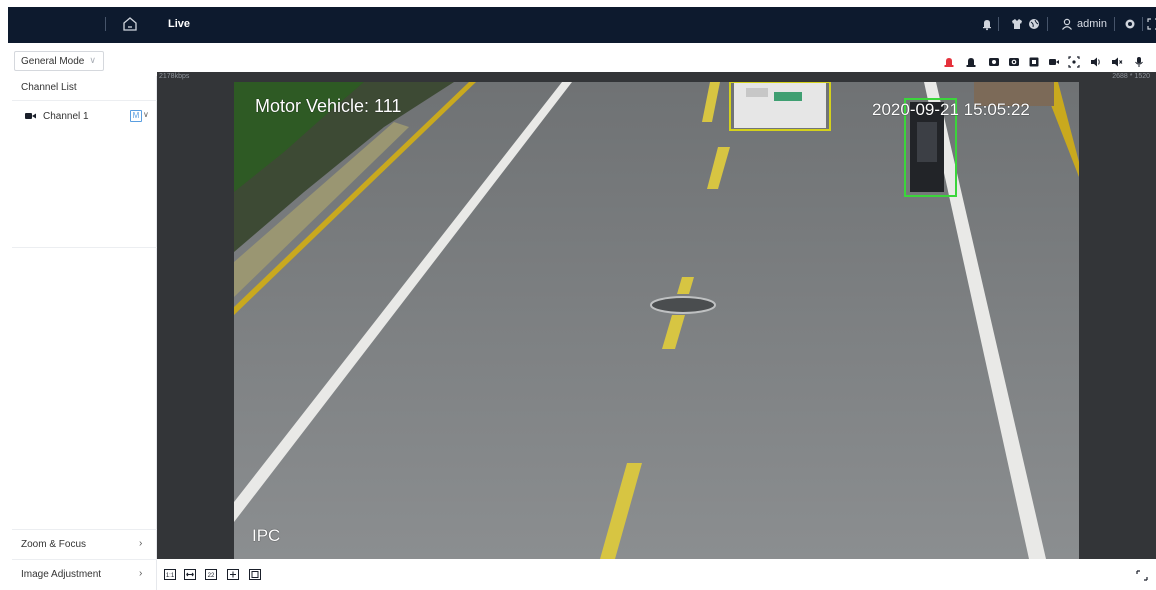  What do you see at coordinates (255, 574) in the screenshot?
I see `full-view-icon` at bounding box center [255, 574].